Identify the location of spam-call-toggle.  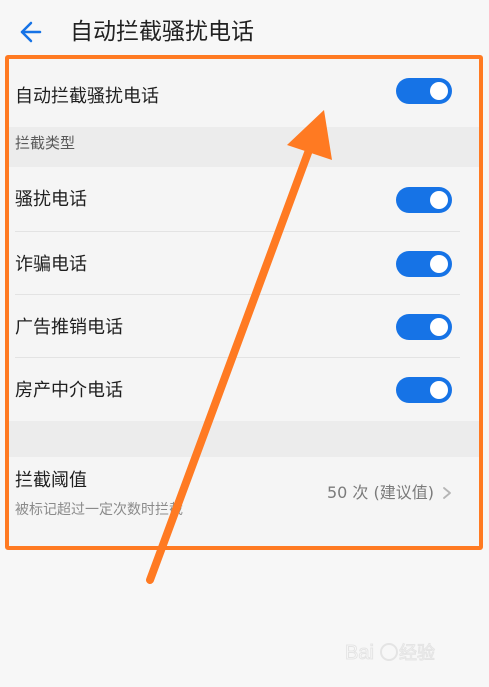
(424, 199).